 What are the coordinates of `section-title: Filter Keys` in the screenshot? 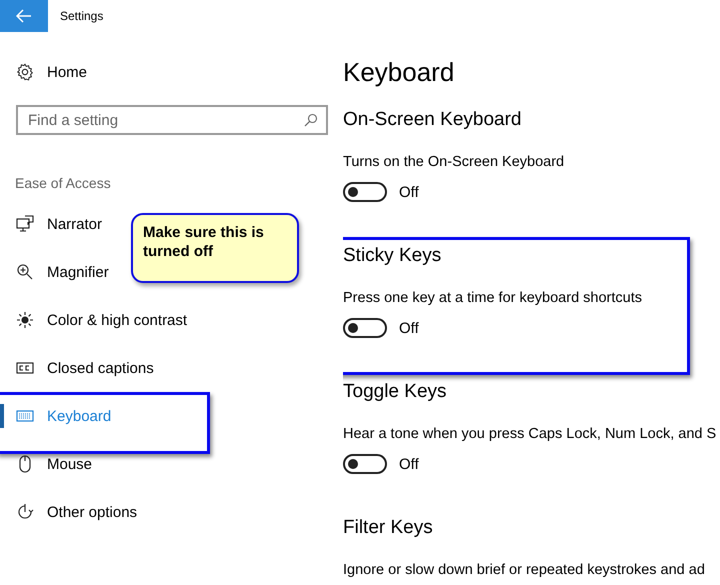 It's located at (388, 528).